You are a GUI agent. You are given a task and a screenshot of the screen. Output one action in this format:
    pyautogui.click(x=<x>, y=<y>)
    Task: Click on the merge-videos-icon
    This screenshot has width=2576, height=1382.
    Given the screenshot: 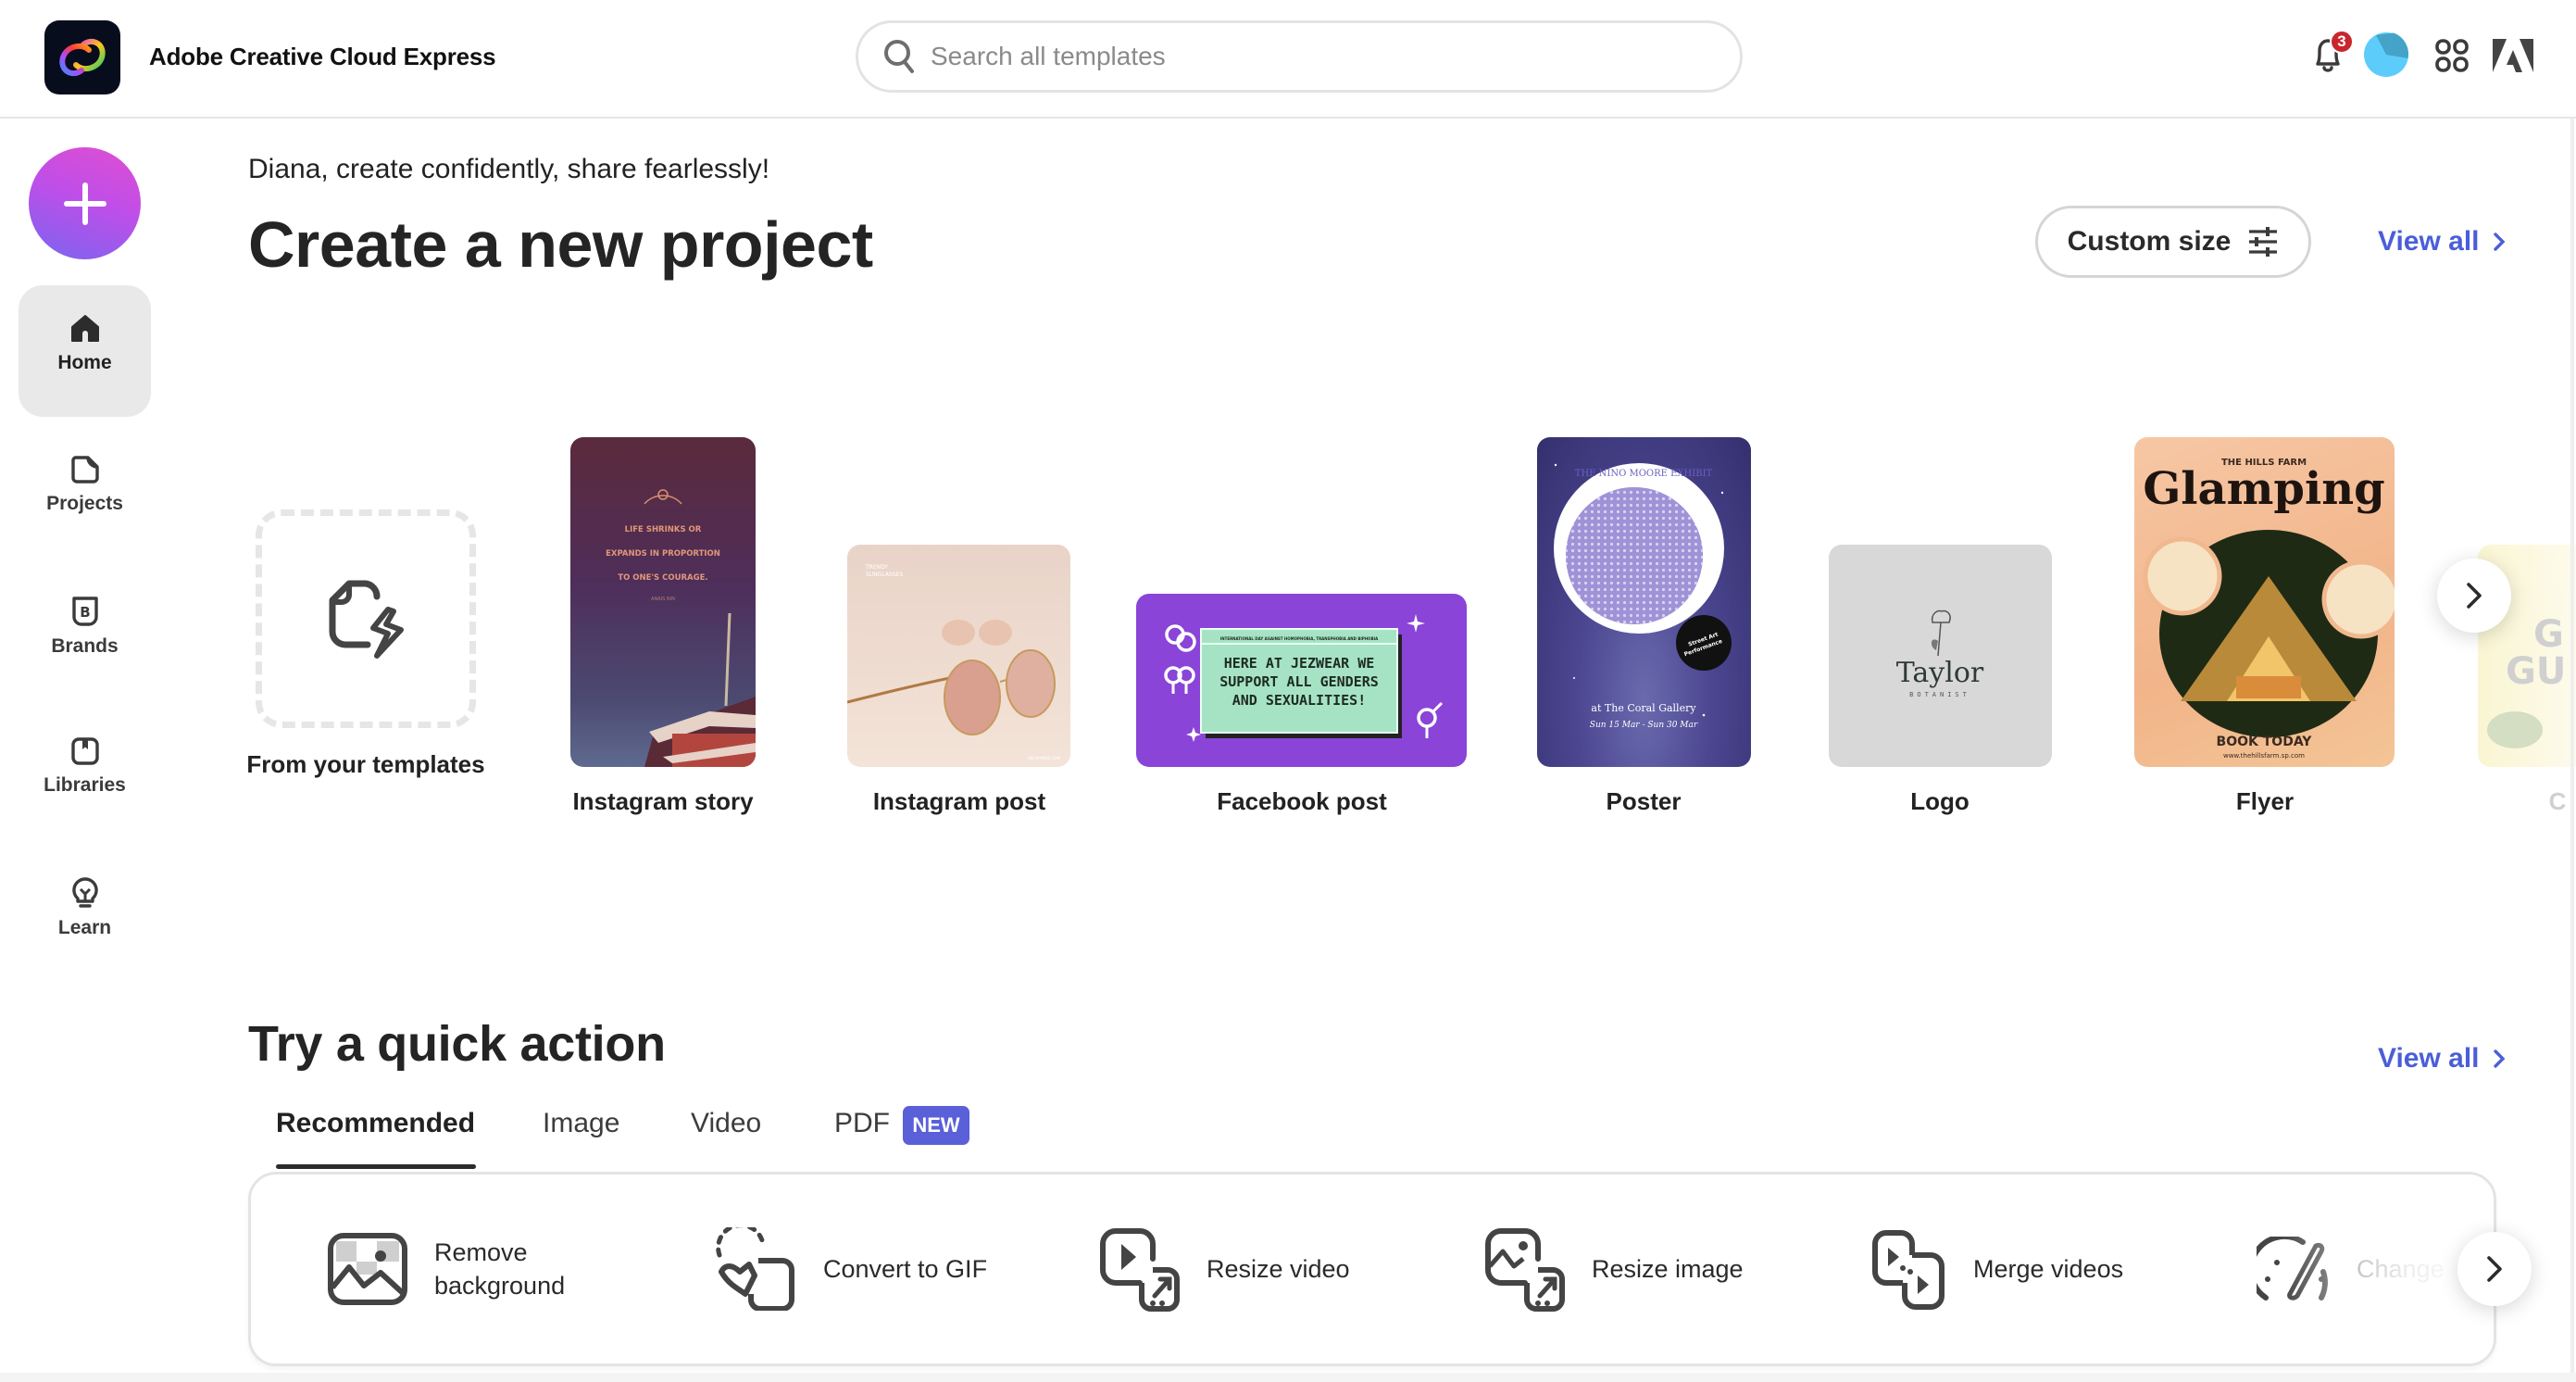 What is the action you would take?
    pyautogui.click(x=1908, y=1270)
    